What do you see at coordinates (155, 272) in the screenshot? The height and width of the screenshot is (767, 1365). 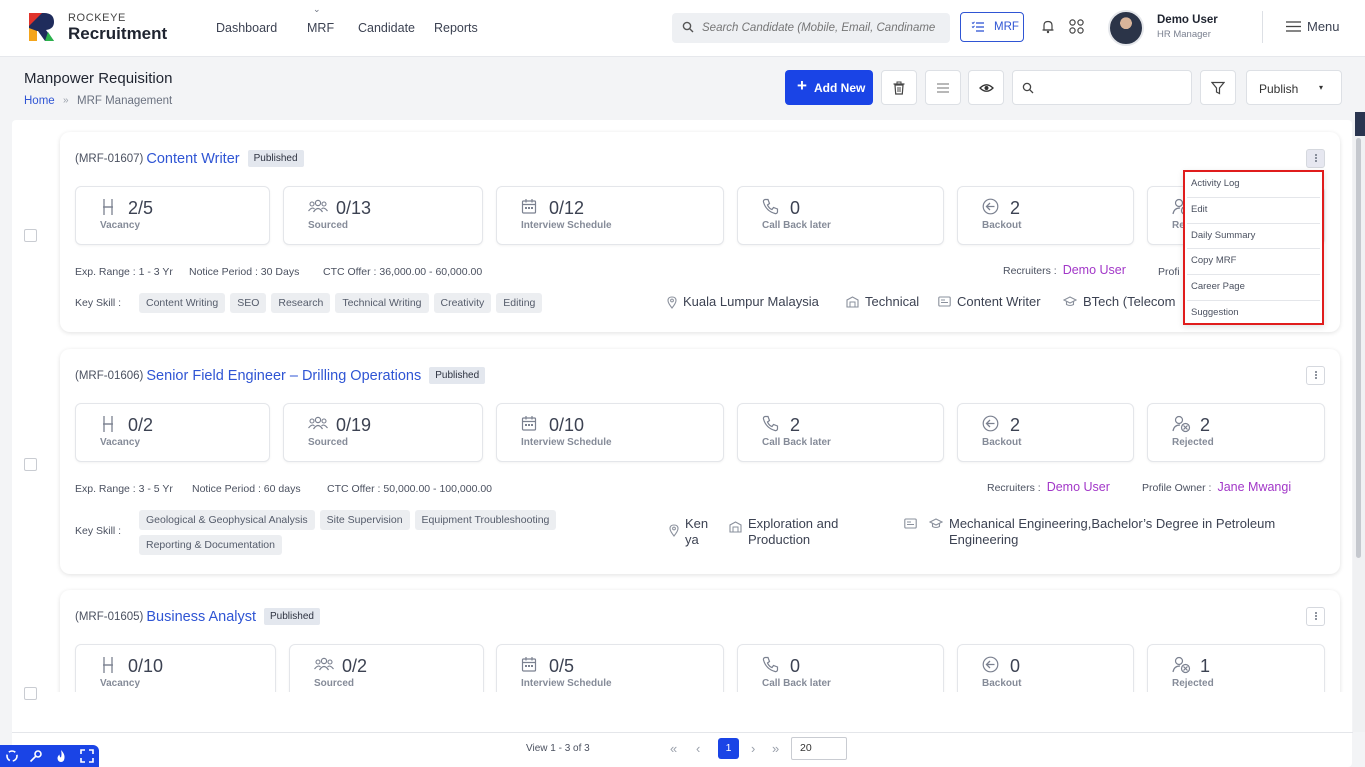 I see `exp-range-value: 1 - 3 Yr` at bounding box center [155, 272].